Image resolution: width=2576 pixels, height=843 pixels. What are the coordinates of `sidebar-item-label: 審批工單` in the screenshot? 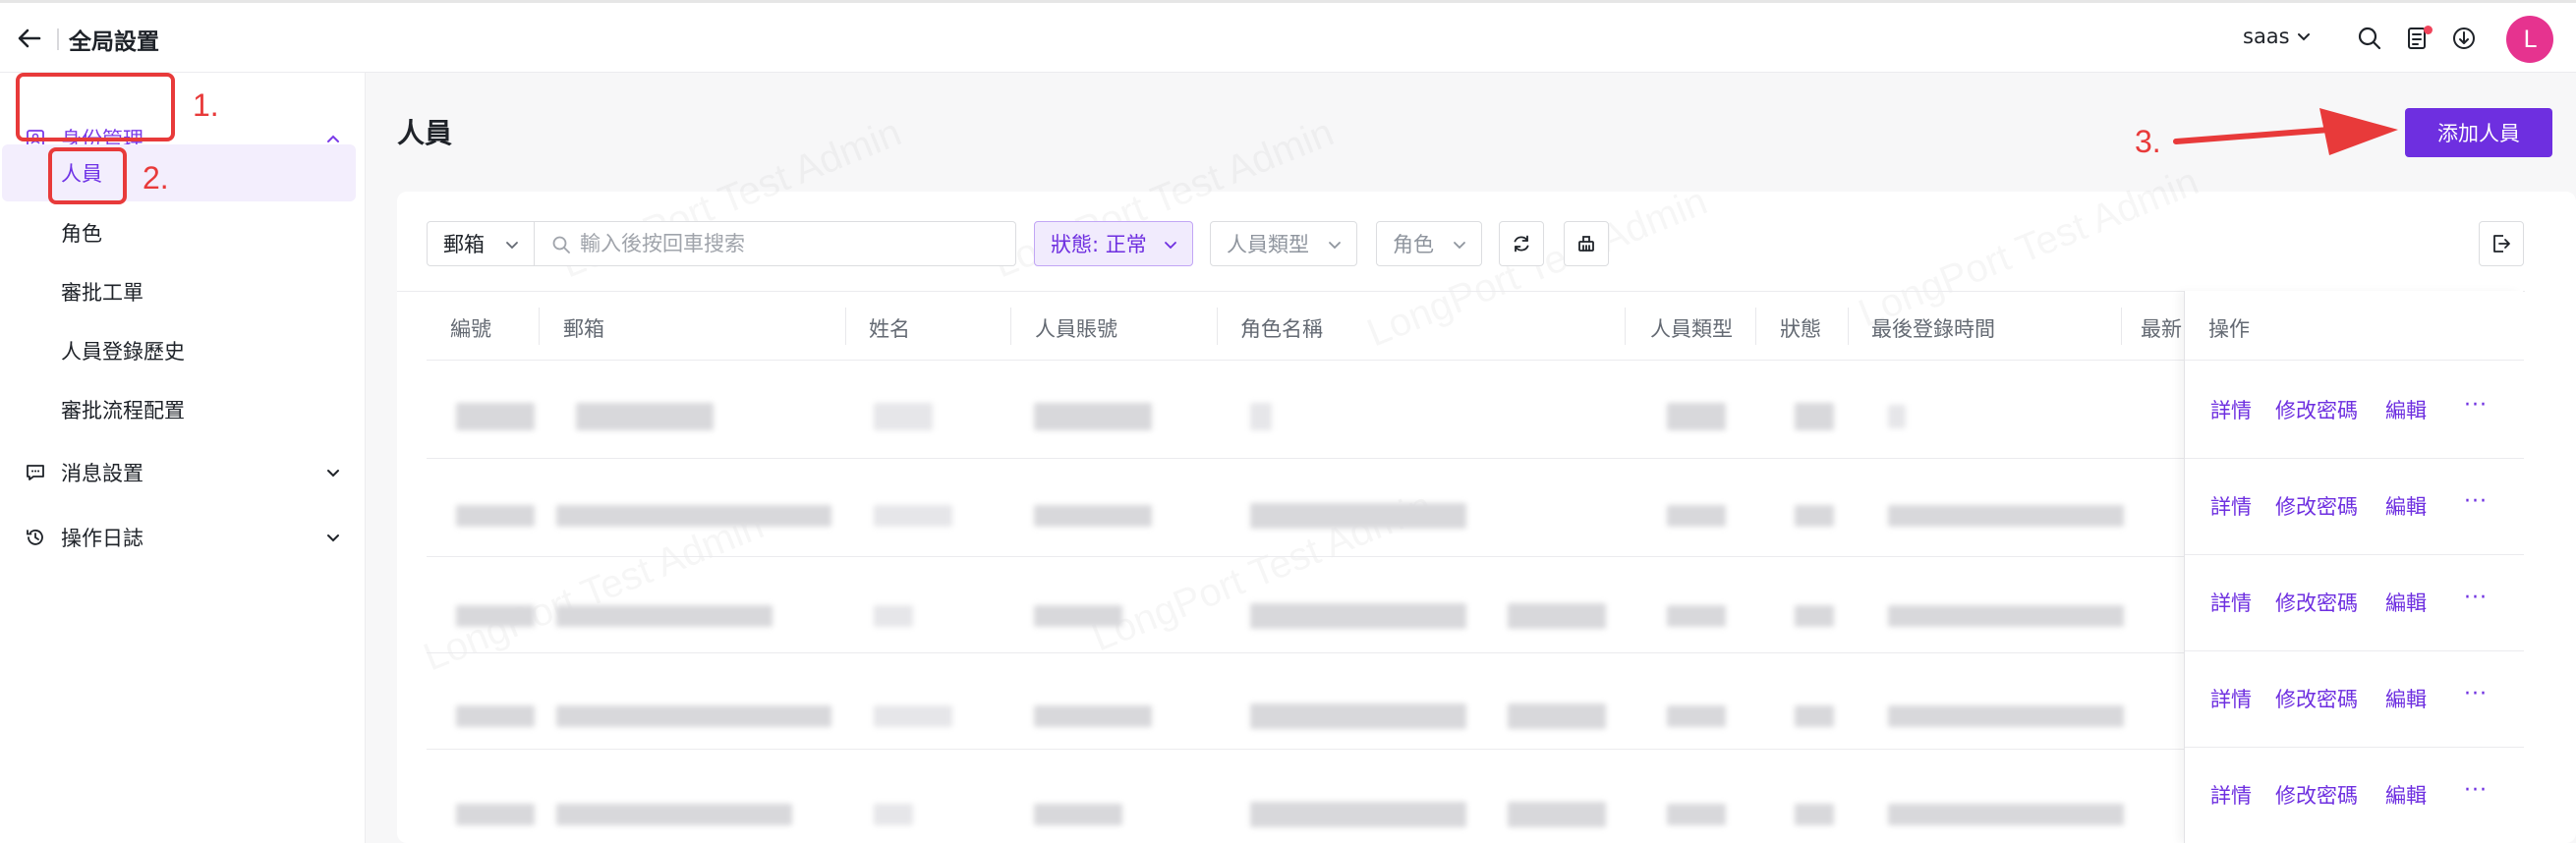 It's located at (102, 293).